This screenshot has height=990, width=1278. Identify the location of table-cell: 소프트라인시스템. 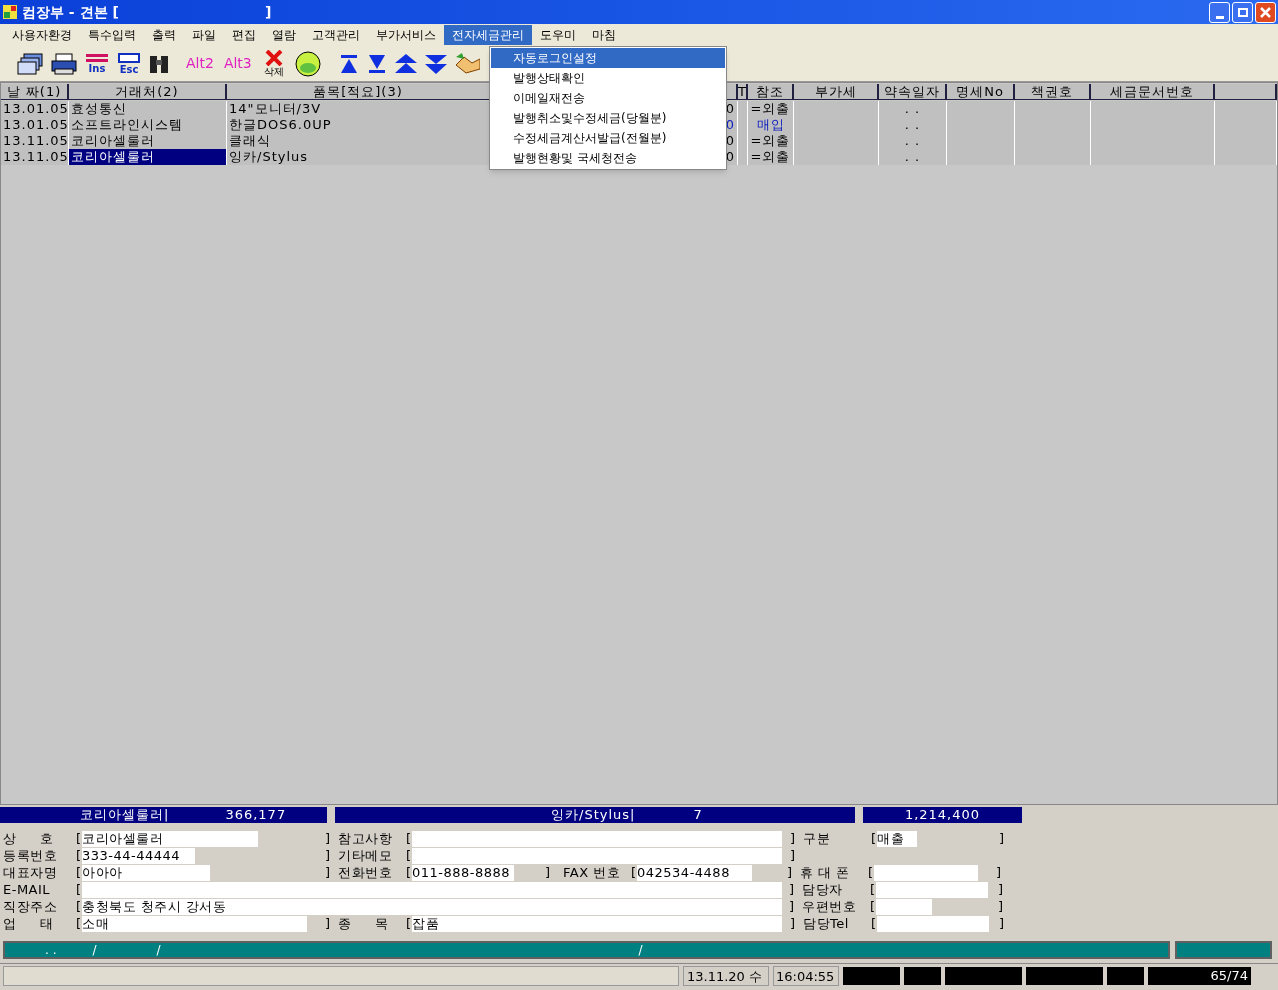
(148, 125).